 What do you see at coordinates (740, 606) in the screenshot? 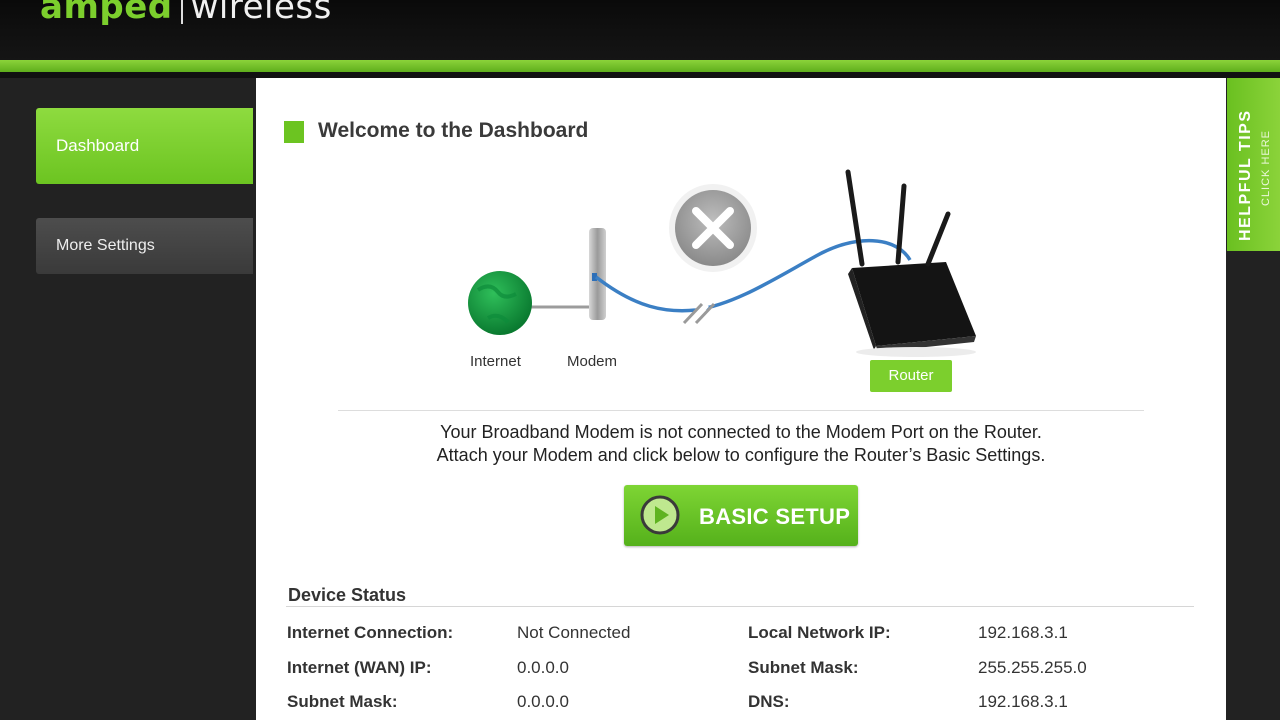
I see `device-status-divider` at bounding box center [740, 606].